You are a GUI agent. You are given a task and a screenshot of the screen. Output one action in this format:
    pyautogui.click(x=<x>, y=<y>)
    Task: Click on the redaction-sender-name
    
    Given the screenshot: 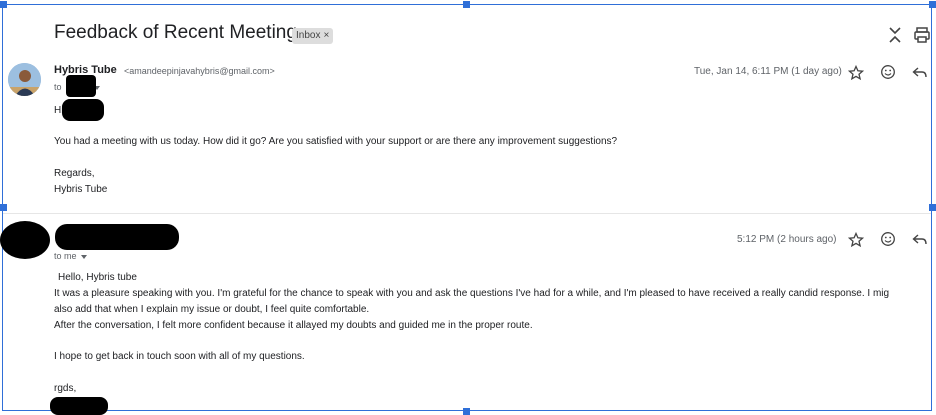 What is the action you would take?
    pyautogui.click(x=117, y=237)
    